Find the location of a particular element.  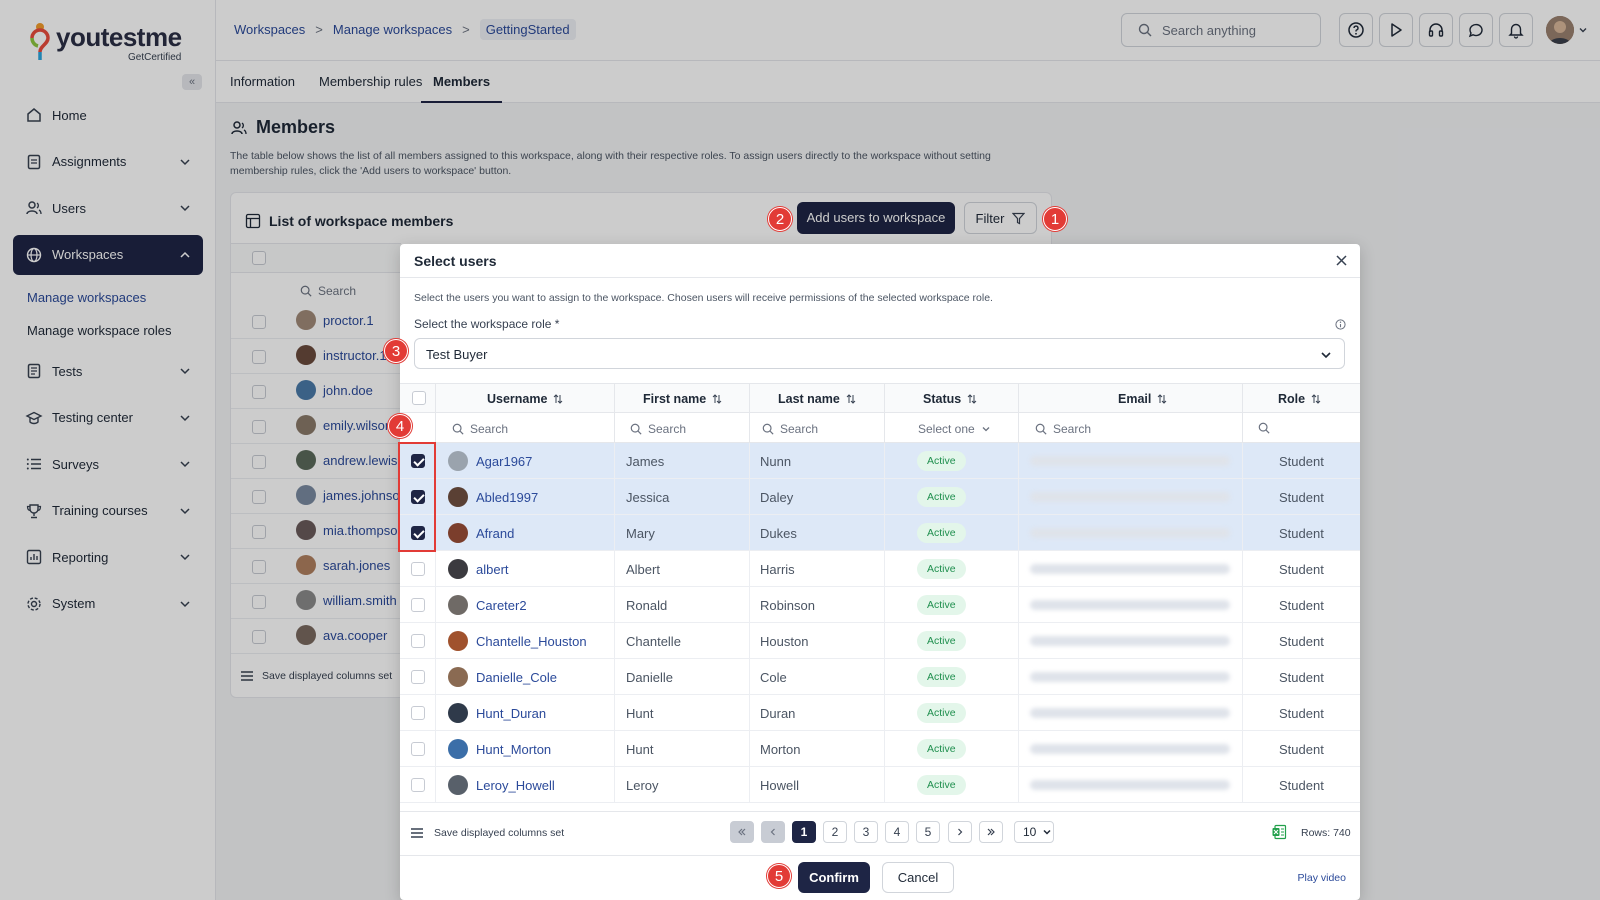

username-search-input: Search is located at coordinates (480, 429).